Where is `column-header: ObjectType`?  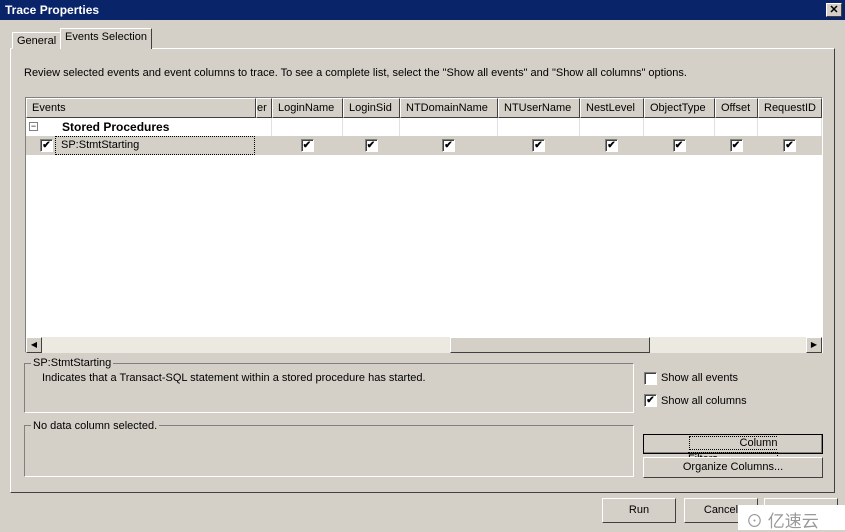 column-header: ObjectType is located at coordinates (679, 108).